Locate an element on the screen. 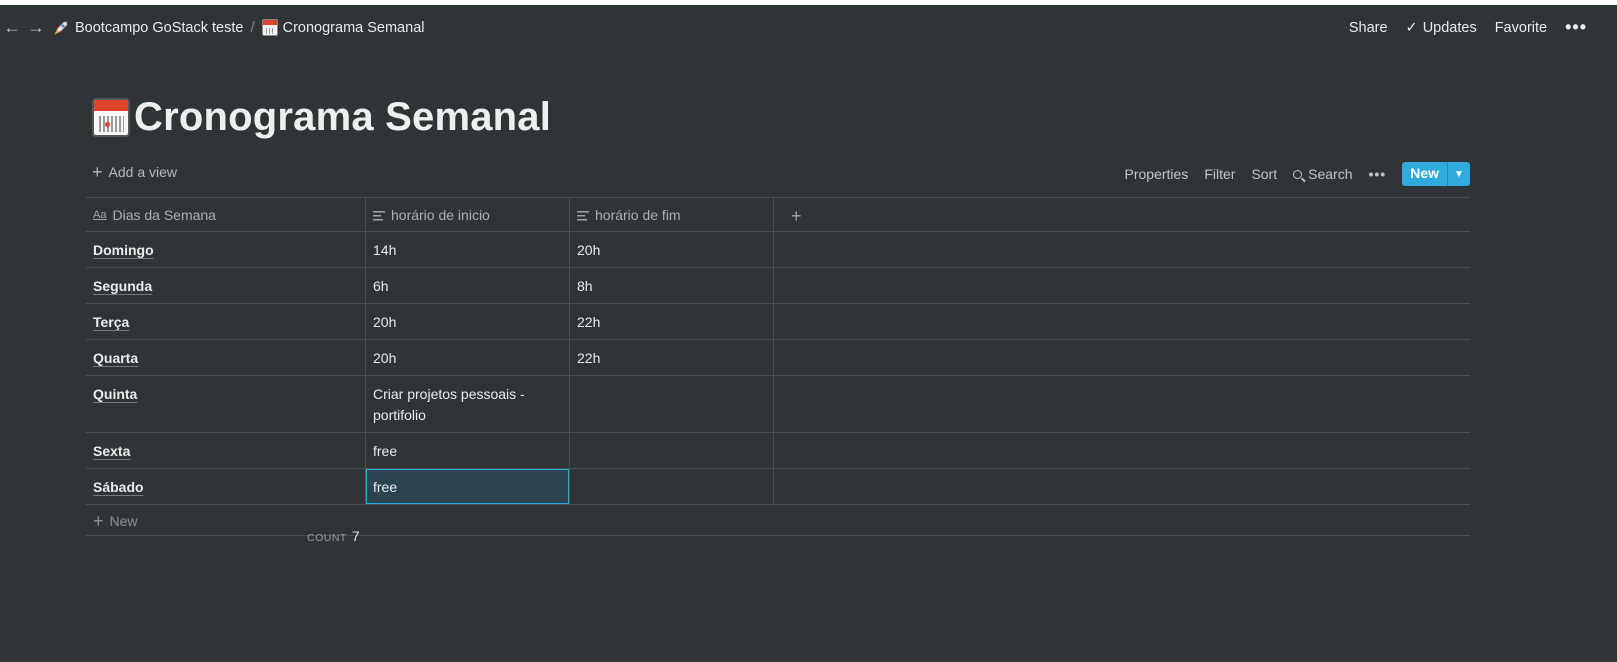 The width and height of the screenshot is (1617, 662). favorite-button: Favorite is located at coordinates (1521, 28).